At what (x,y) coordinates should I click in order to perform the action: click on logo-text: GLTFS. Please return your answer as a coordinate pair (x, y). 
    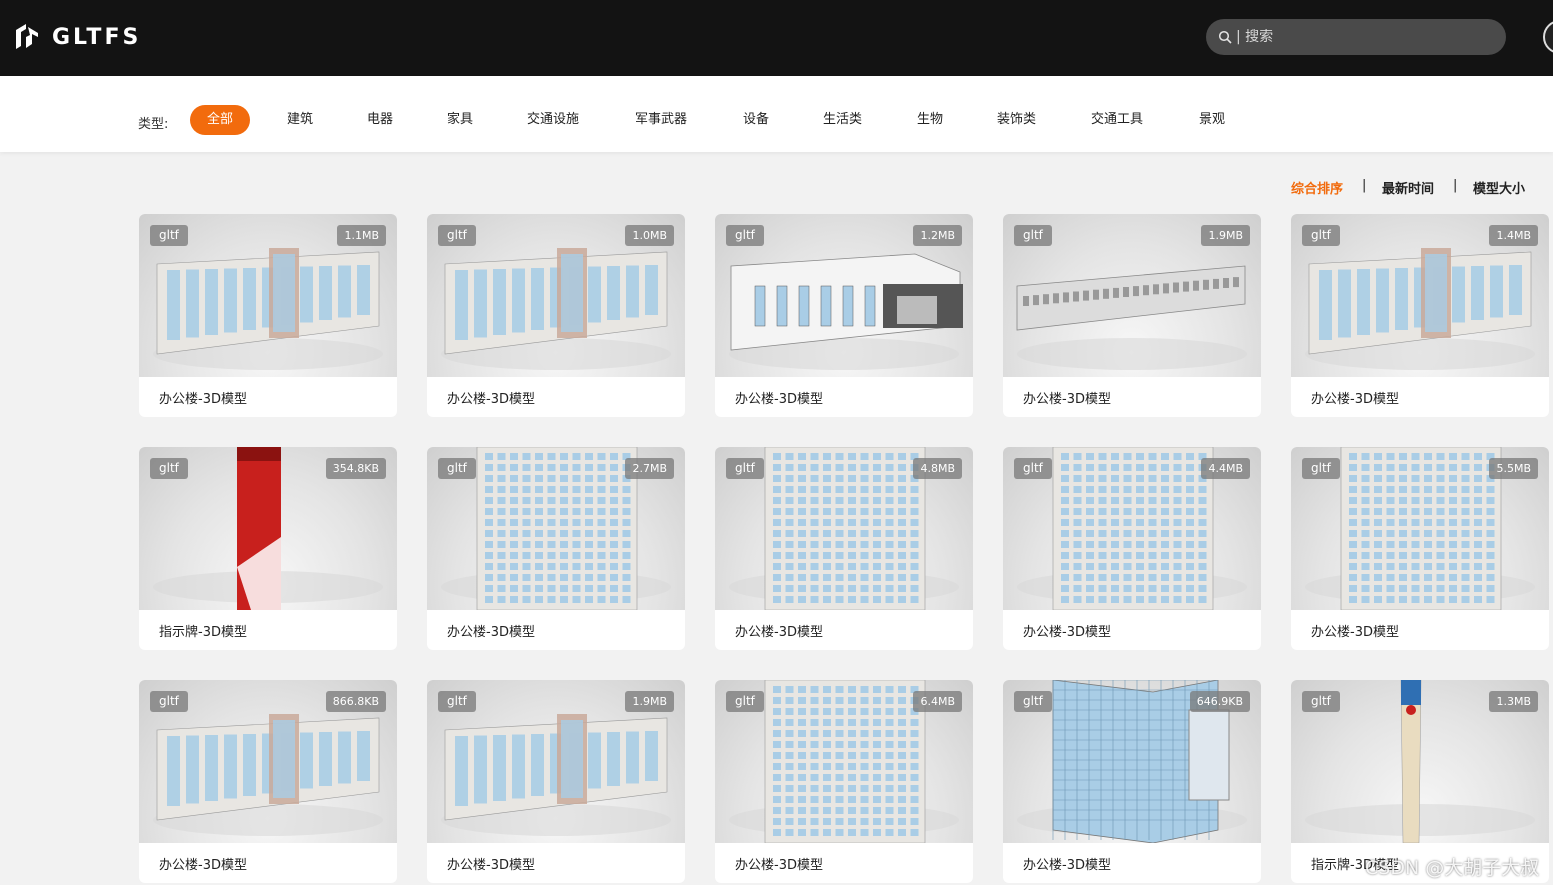
    Looking at the image, I should click on (97, 37).